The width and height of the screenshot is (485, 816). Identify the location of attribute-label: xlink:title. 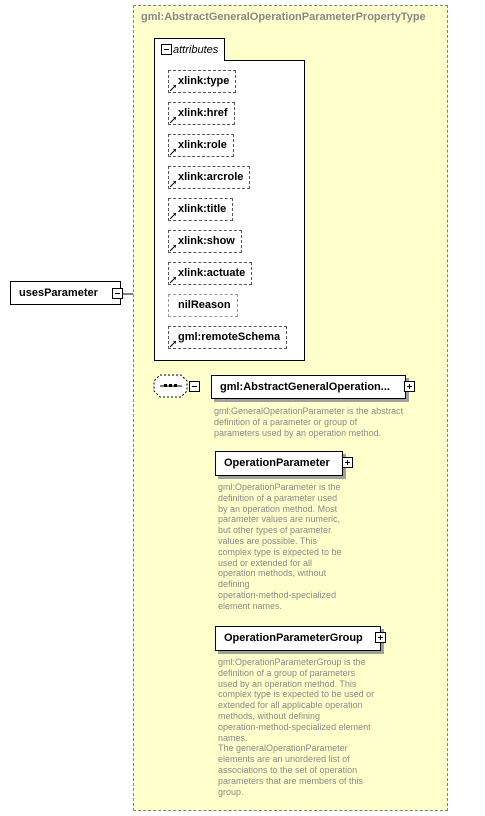
(202, 209).